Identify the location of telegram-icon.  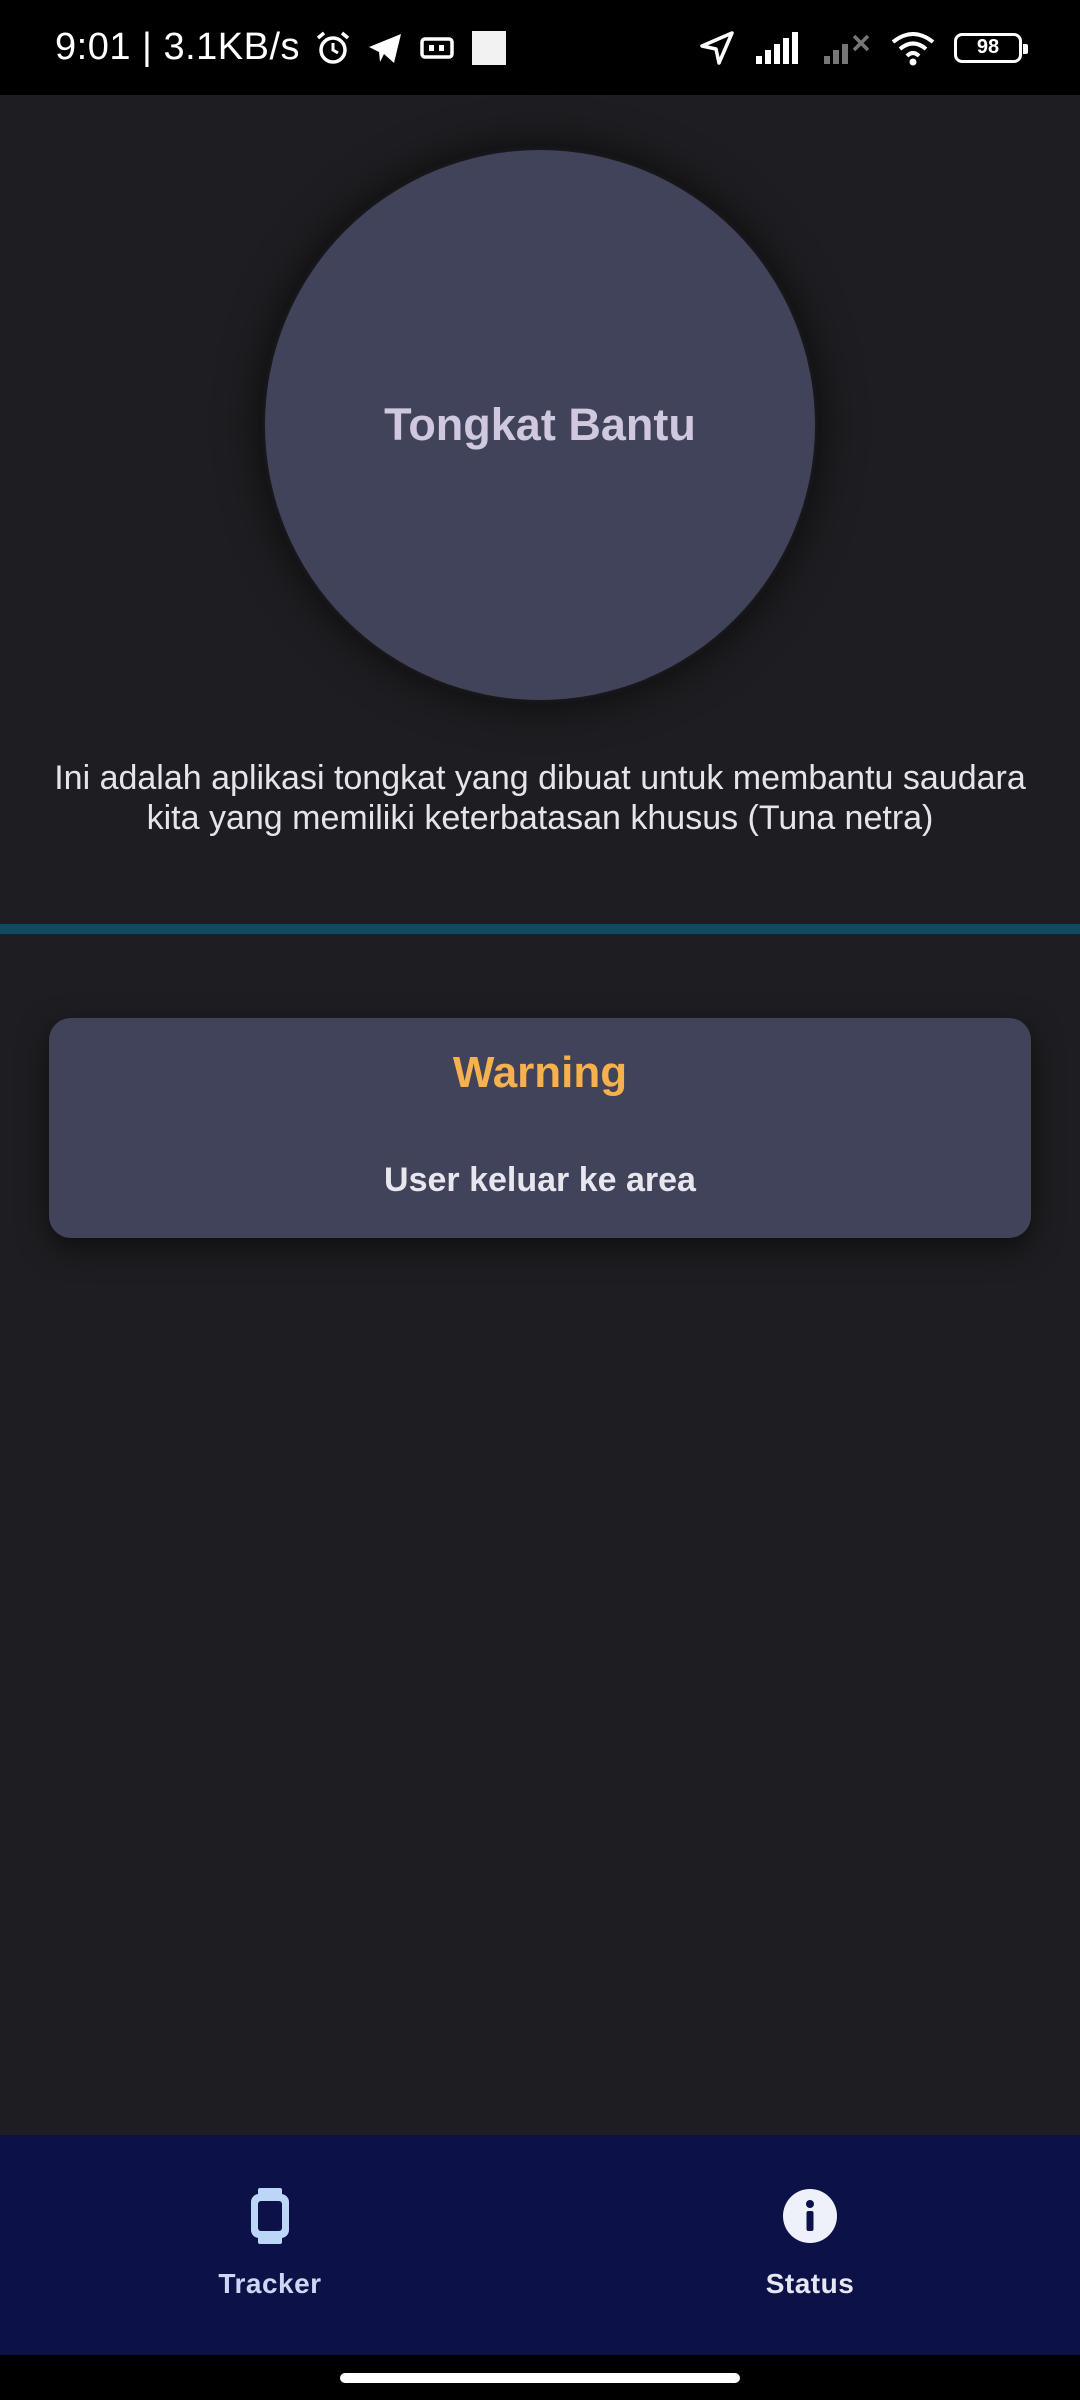
(385, 48).